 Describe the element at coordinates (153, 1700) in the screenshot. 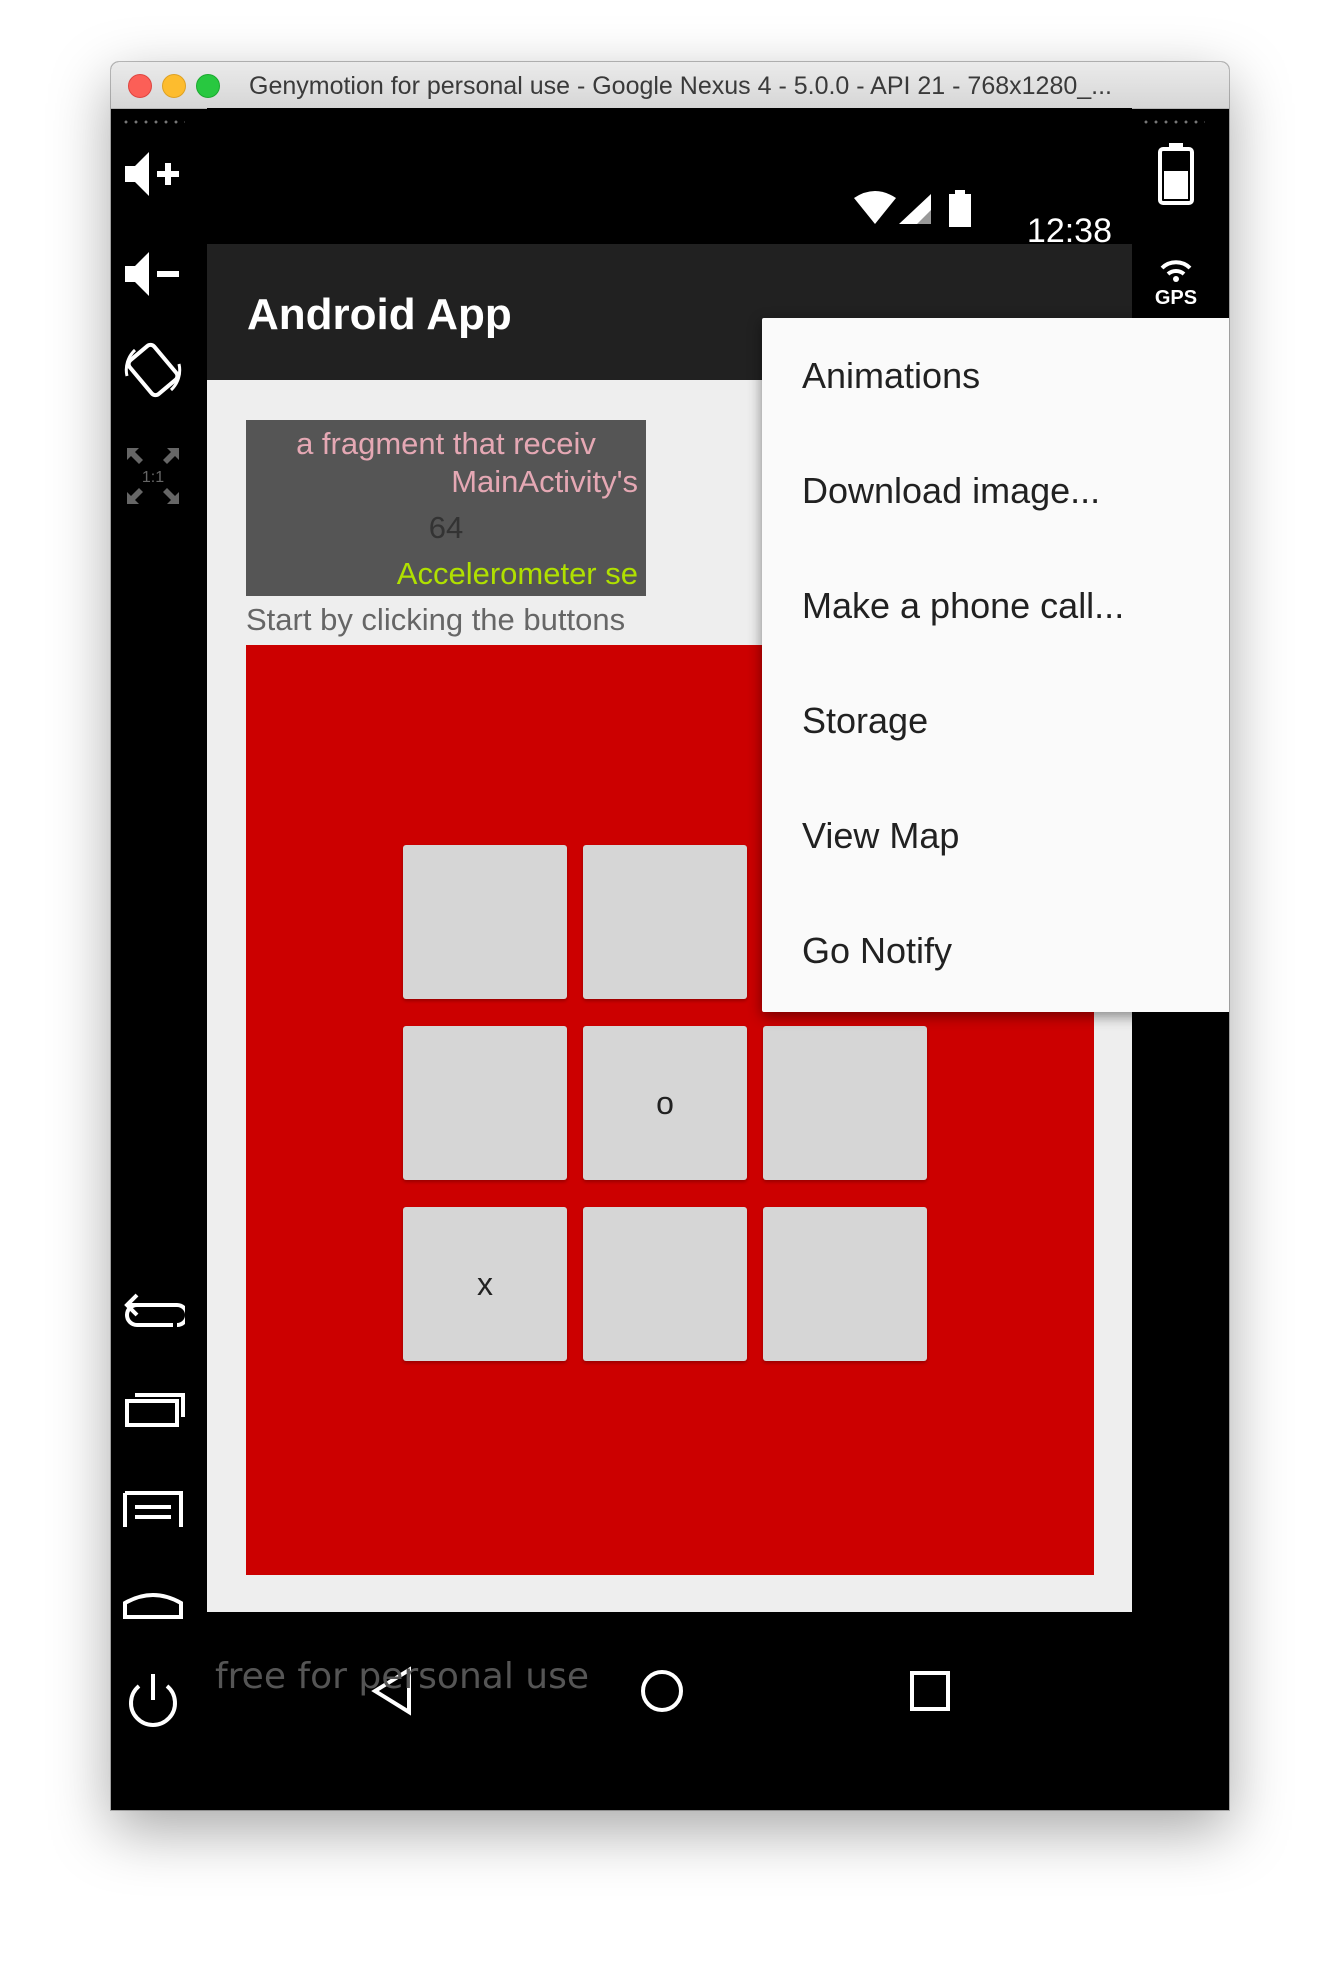

I see `power-icon` at that location.